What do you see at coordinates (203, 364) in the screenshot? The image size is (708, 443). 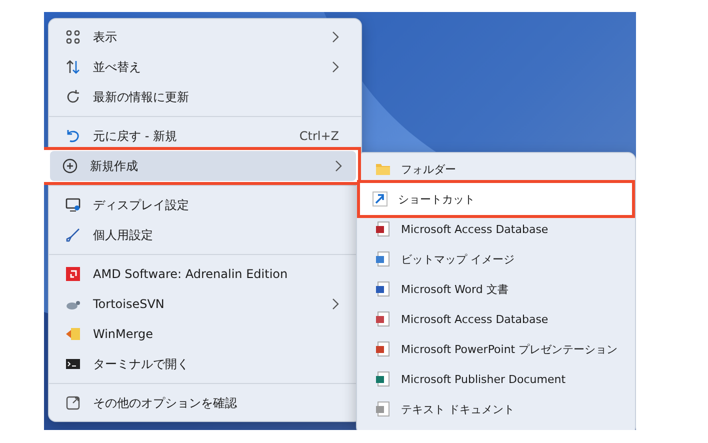 I see `menu-item: ターミナルで開く` at bounding box center [203, 364].